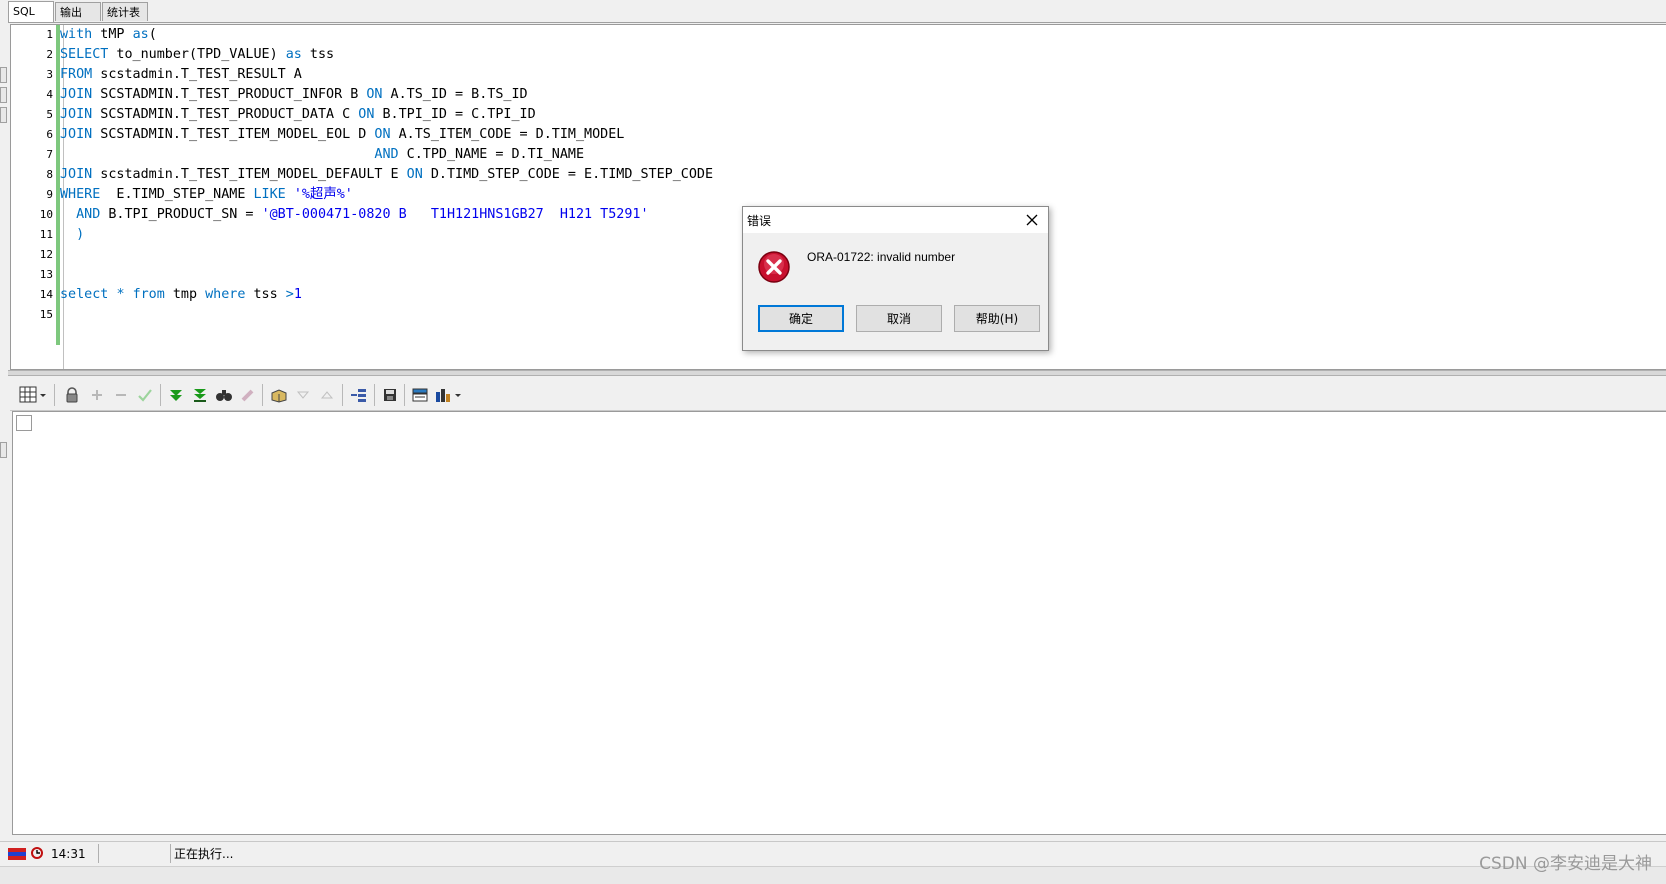  I want to click on lock-icon, so click(72, 395).